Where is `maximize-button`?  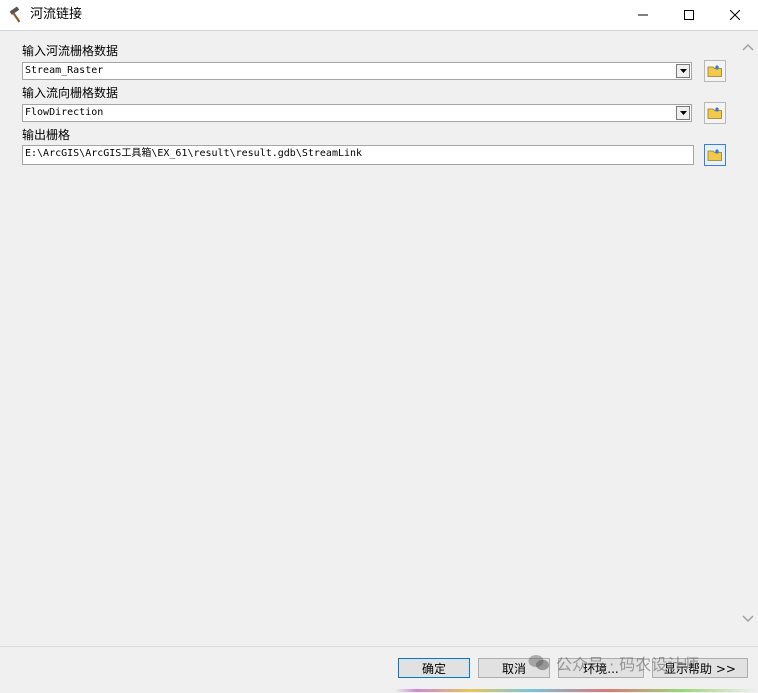 maximize-button is located at coordinates (689, 15).